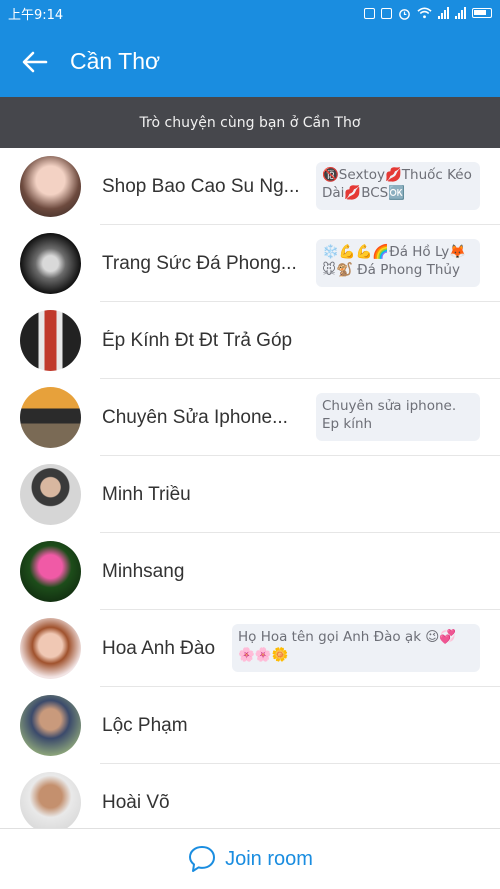 This screenshot has height=889, width=500. I want to click on footer-bar: Join room, so click(250, 858).